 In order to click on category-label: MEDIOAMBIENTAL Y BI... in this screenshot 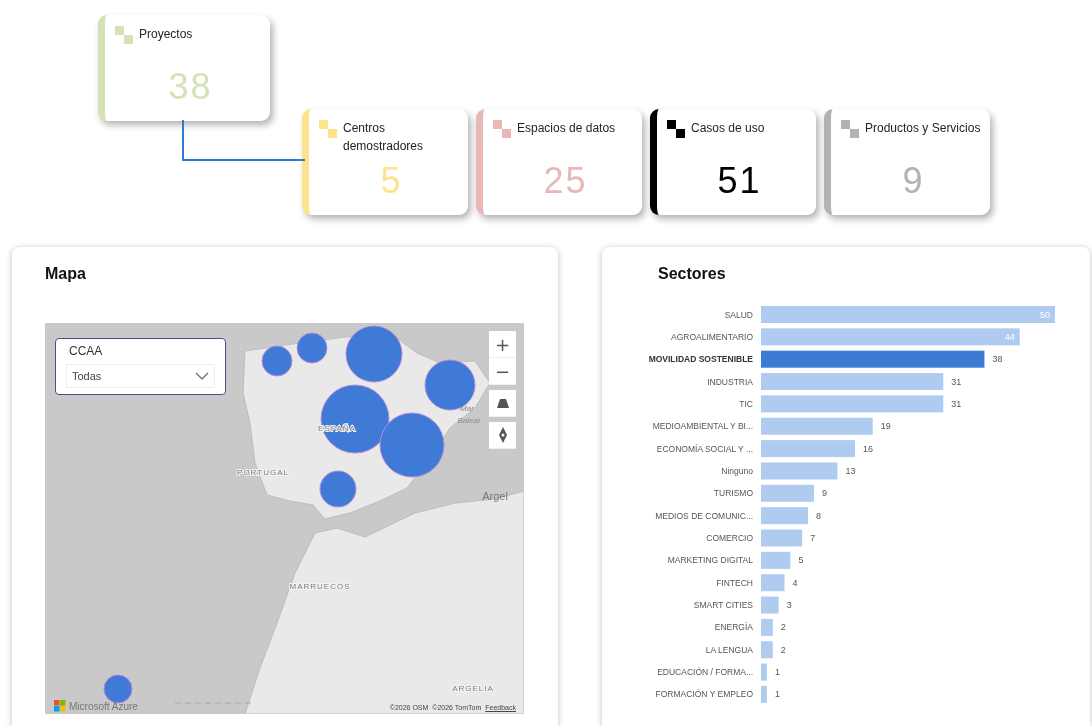, I will do `click(702, 426)`.